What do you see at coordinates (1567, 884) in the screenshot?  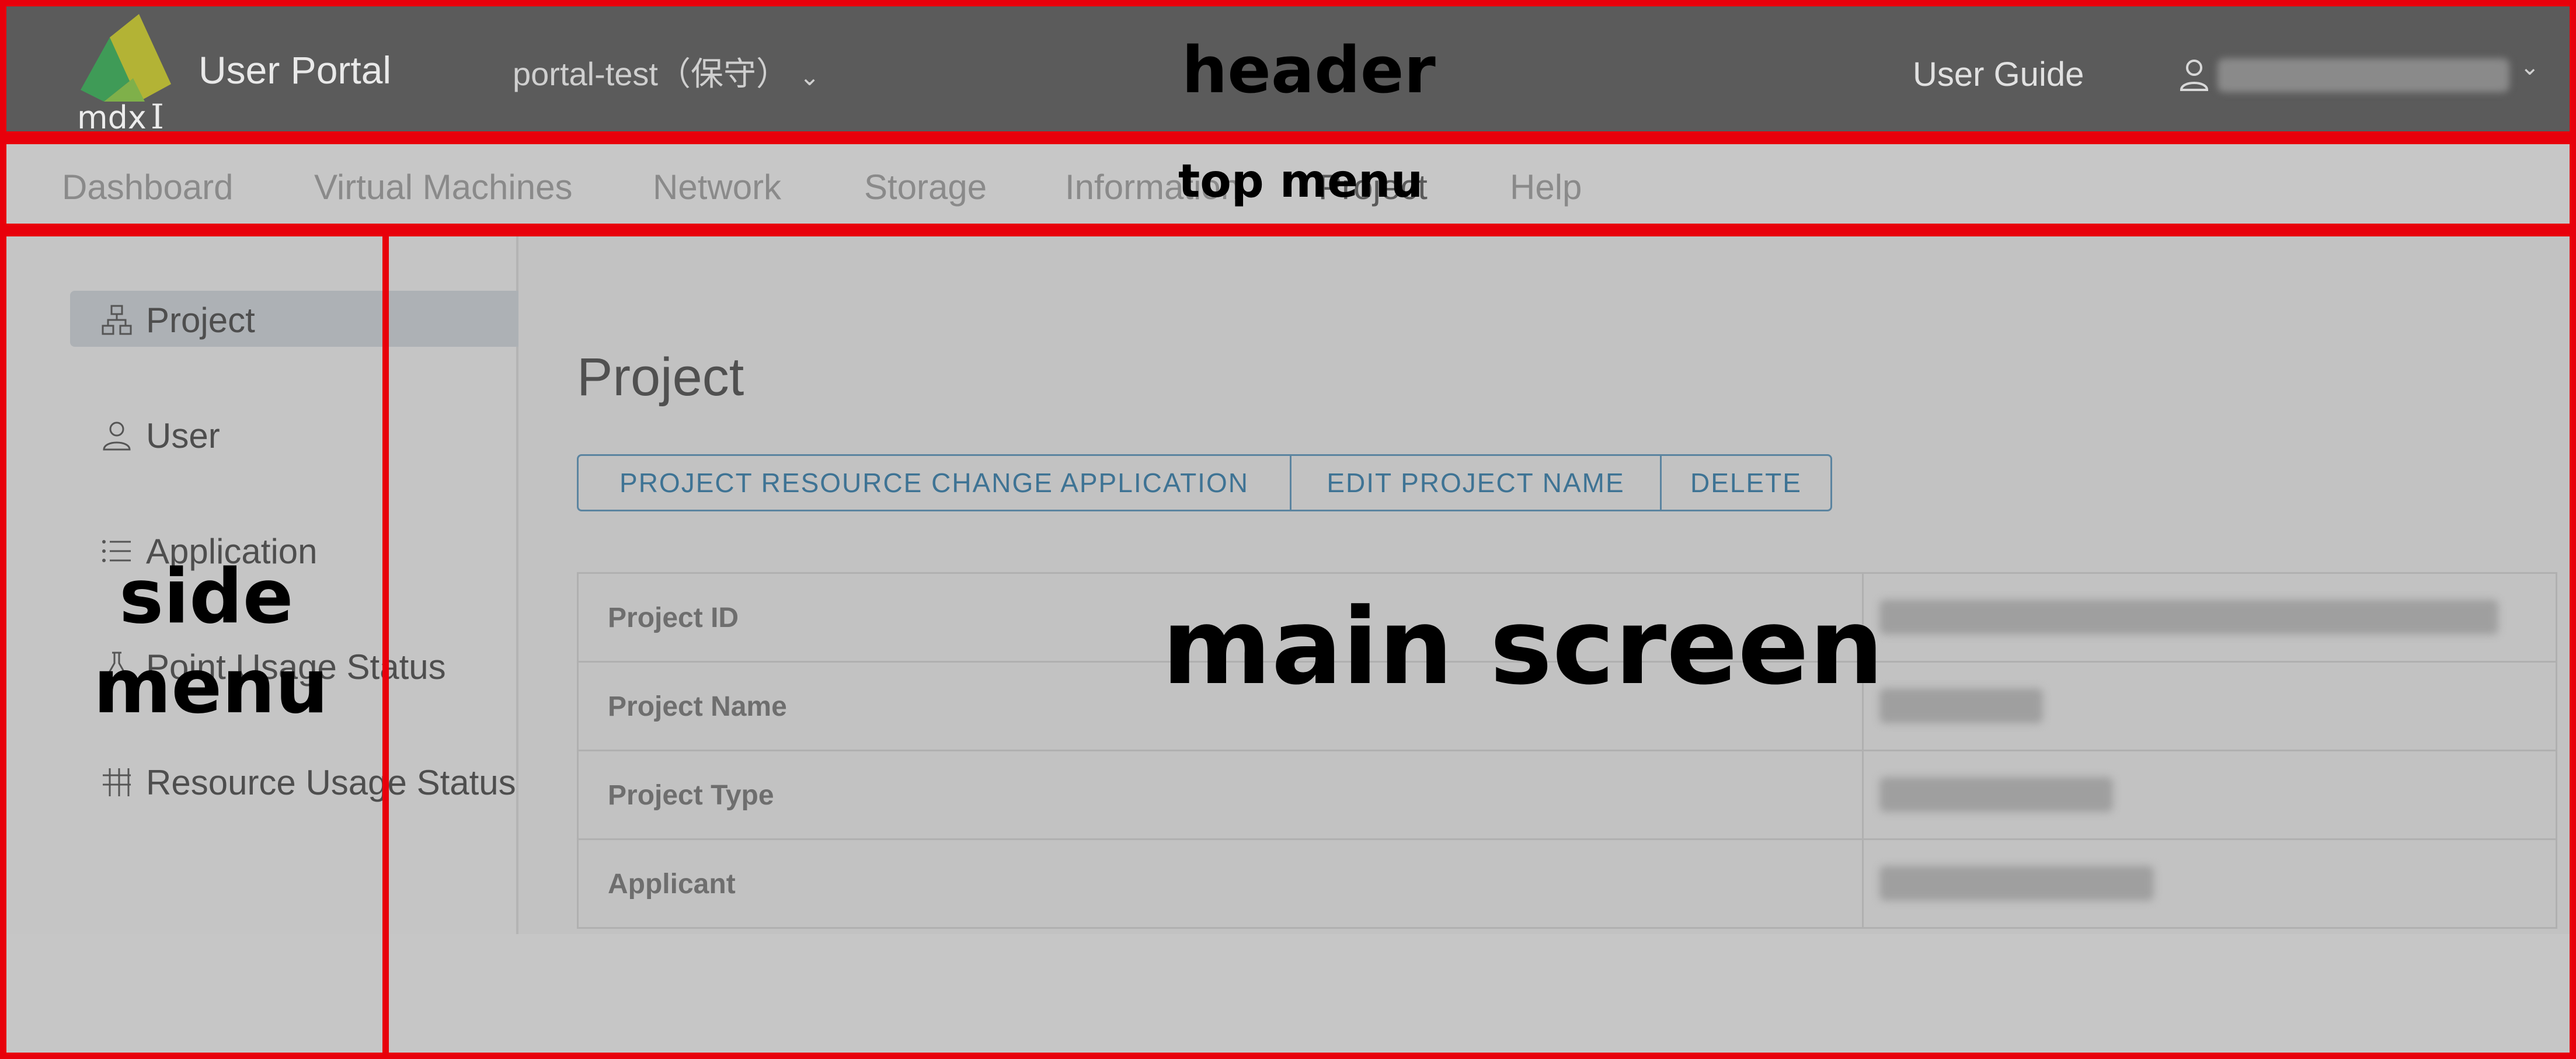 I see `table-row: Applicant` at bounding box center [1567, 884].